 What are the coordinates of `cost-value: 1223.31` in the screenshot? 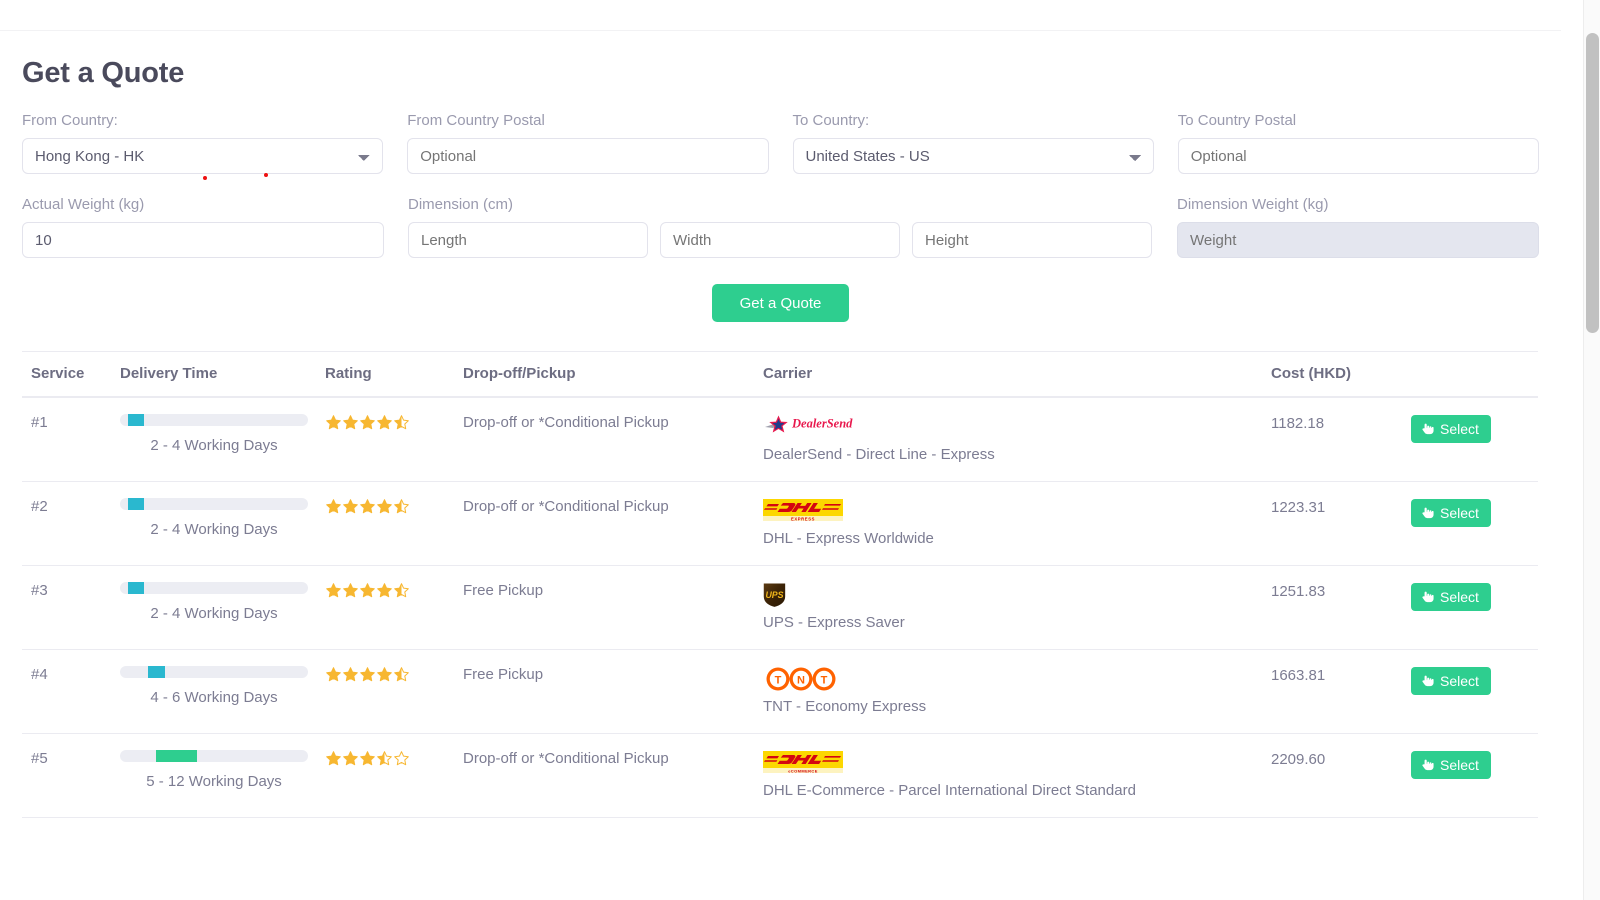 It's located at (1298, 507).